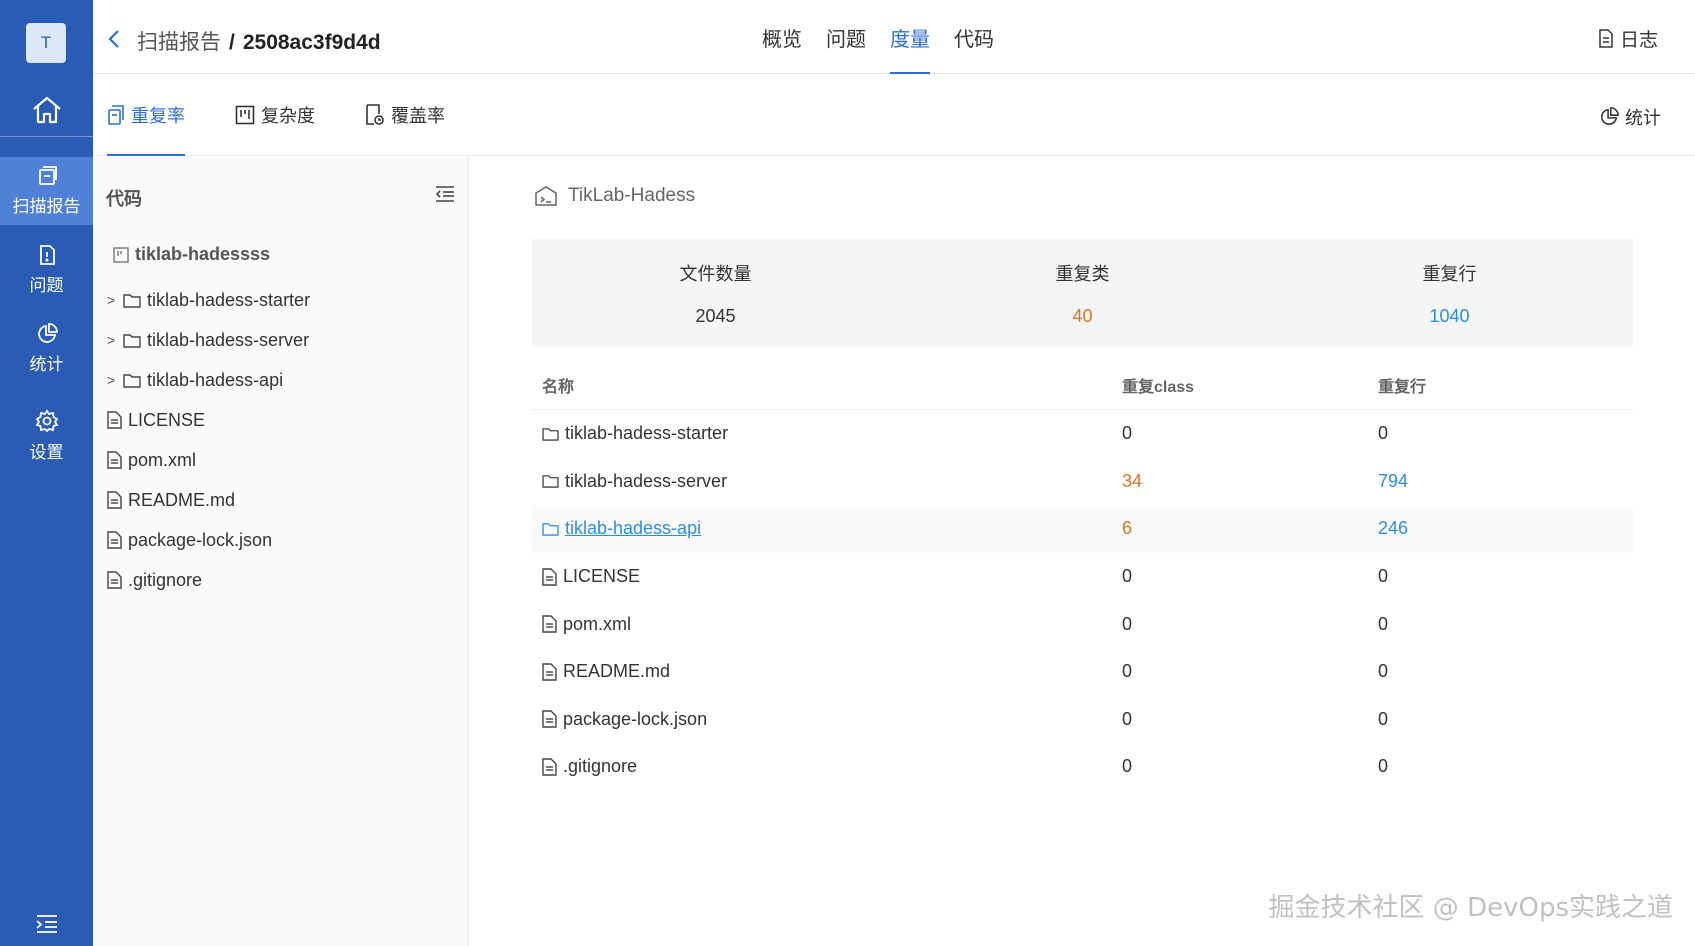  What do you see at coordinates (282, 540) in the screenshot?
I see `tree-item: package-lock.json` at bounding box center [282, 540].